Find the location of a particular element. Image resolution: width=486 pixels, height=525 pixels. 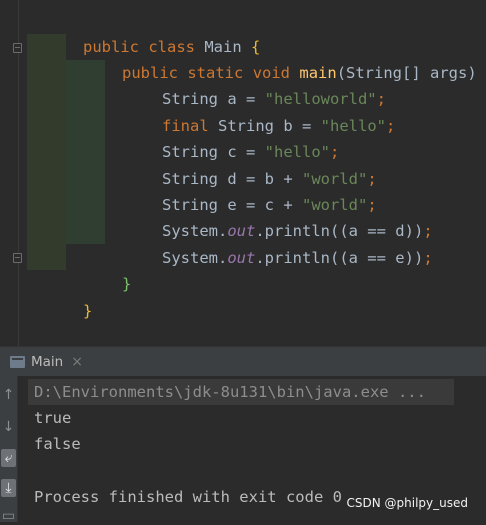

arrow-up-icon: ↑ is located at coordinates (8, 395).